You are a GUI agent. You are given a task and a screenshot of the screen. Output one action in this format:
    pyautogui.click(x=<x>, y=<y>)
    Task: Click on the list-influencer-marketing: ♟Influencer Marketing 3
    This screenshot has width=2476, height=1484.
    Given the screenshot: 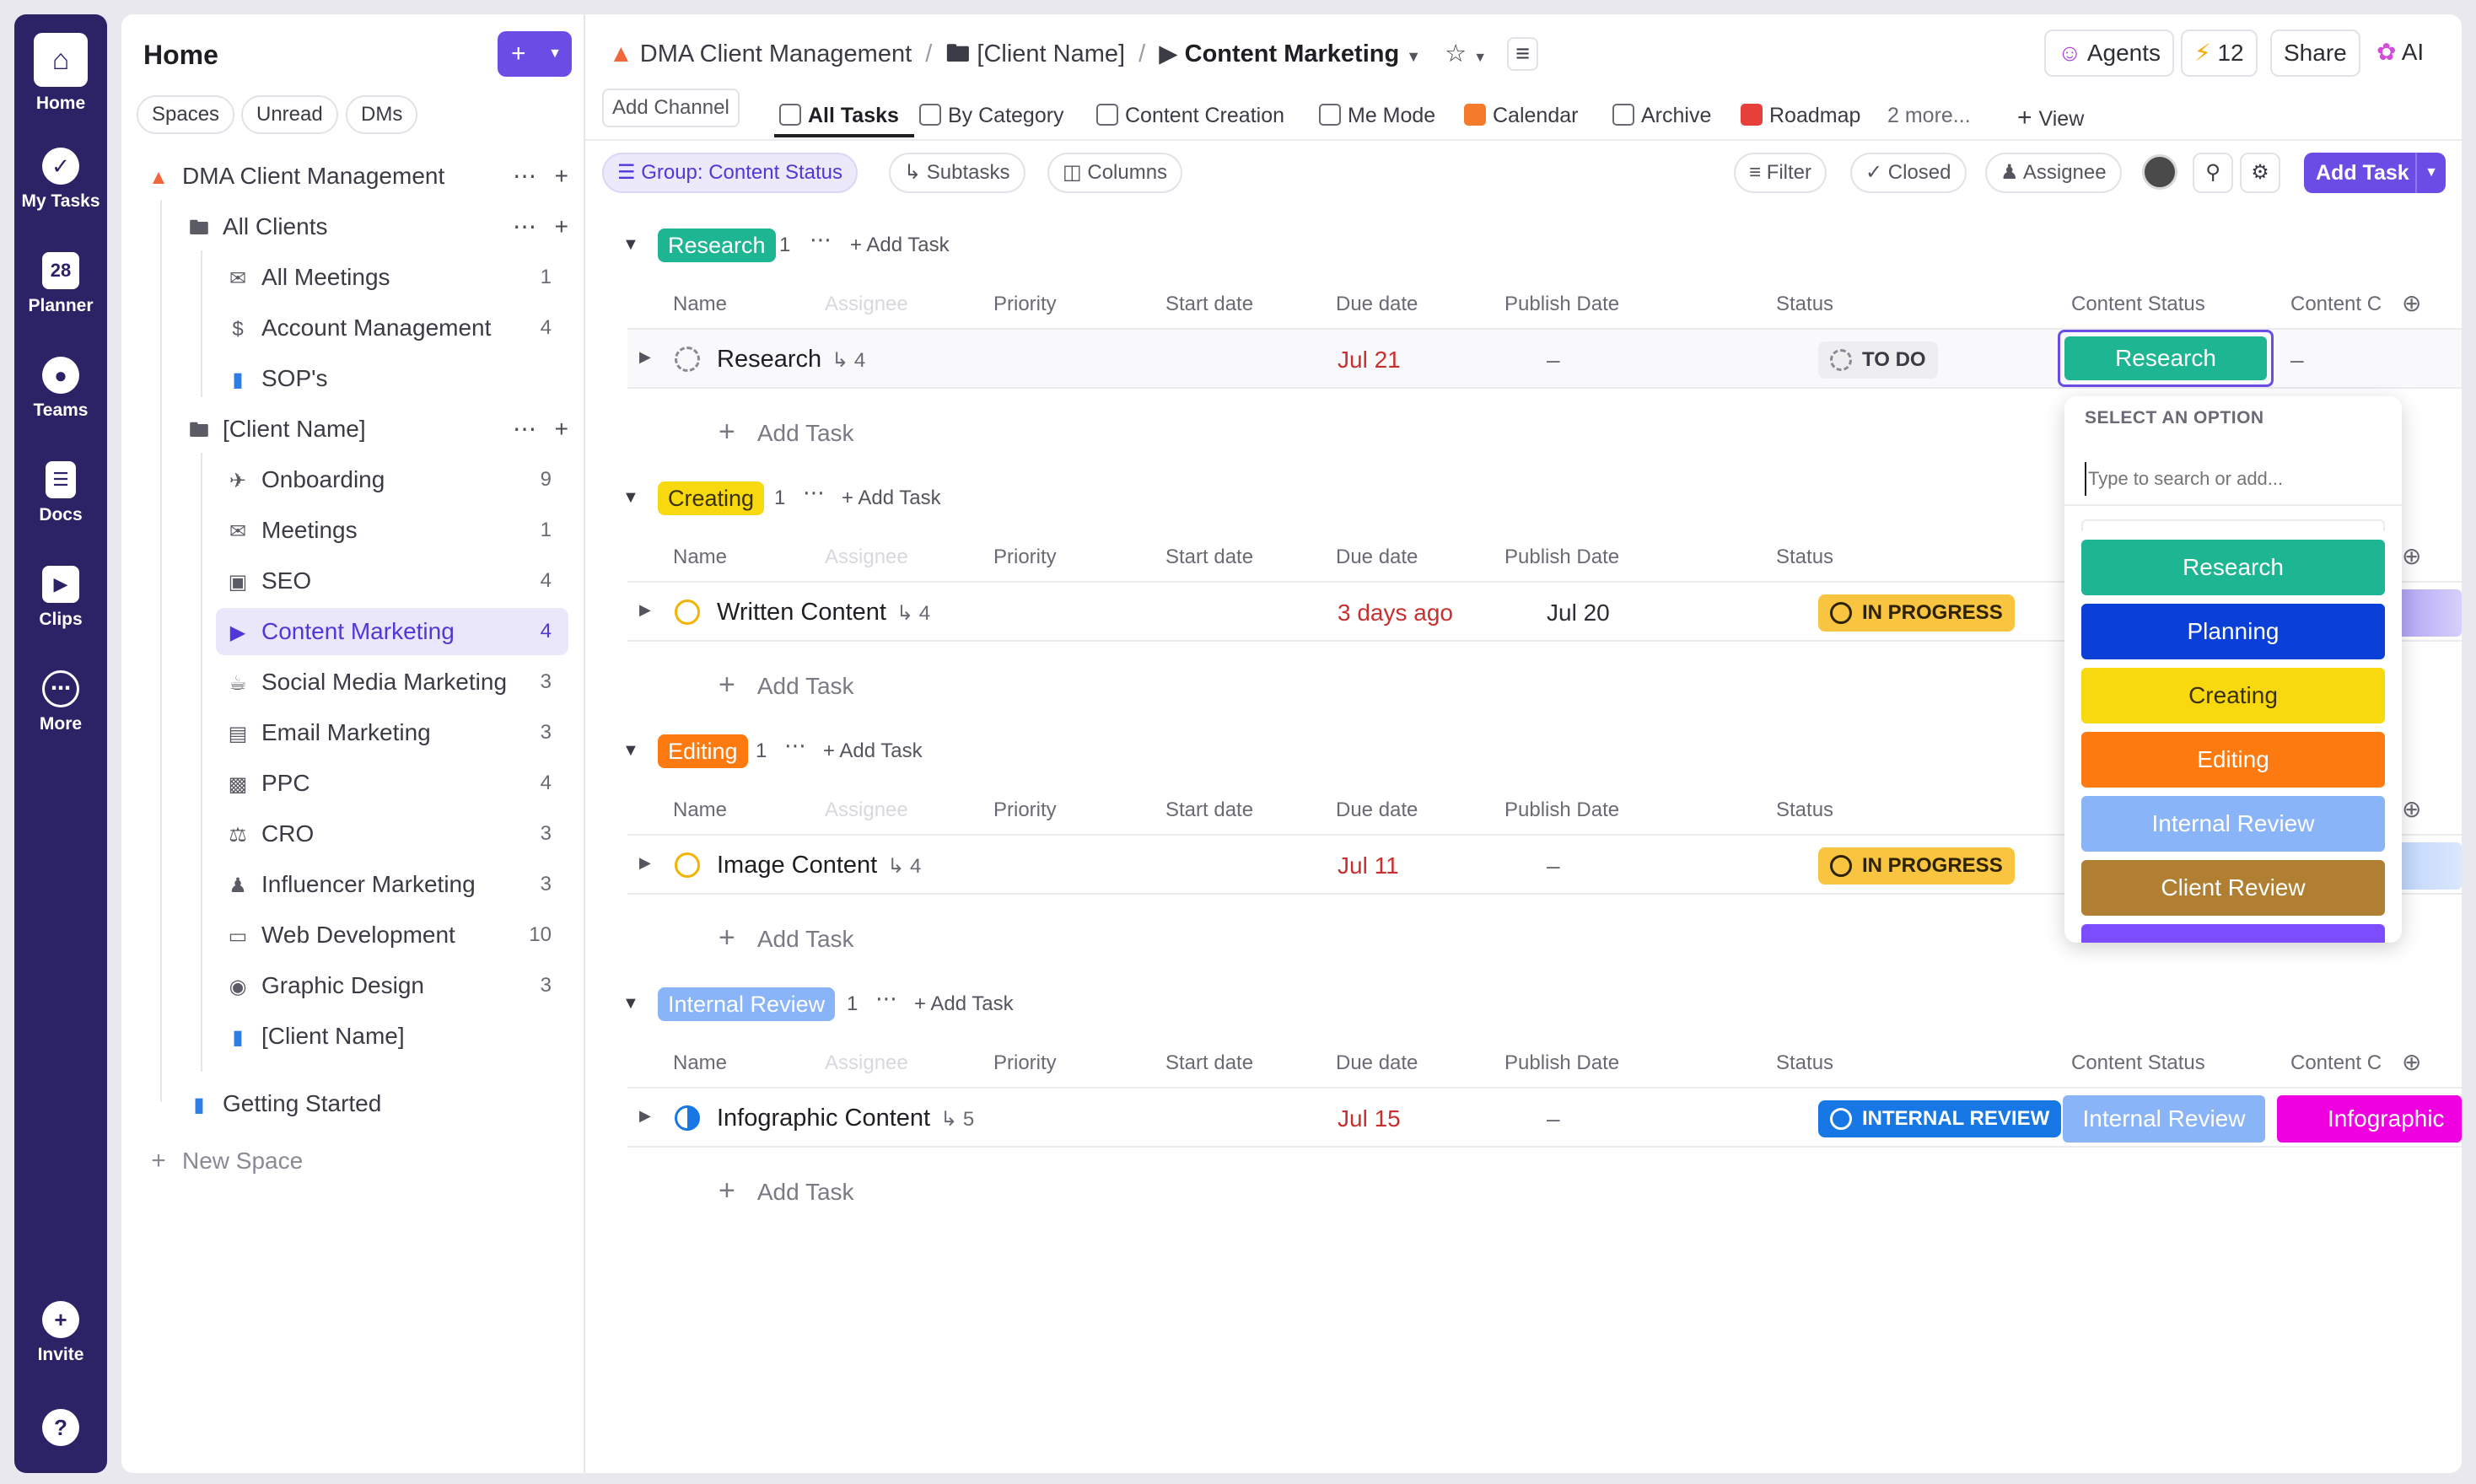 What is the action you would take?
    pyautogui.click(x=389, y=884)
    